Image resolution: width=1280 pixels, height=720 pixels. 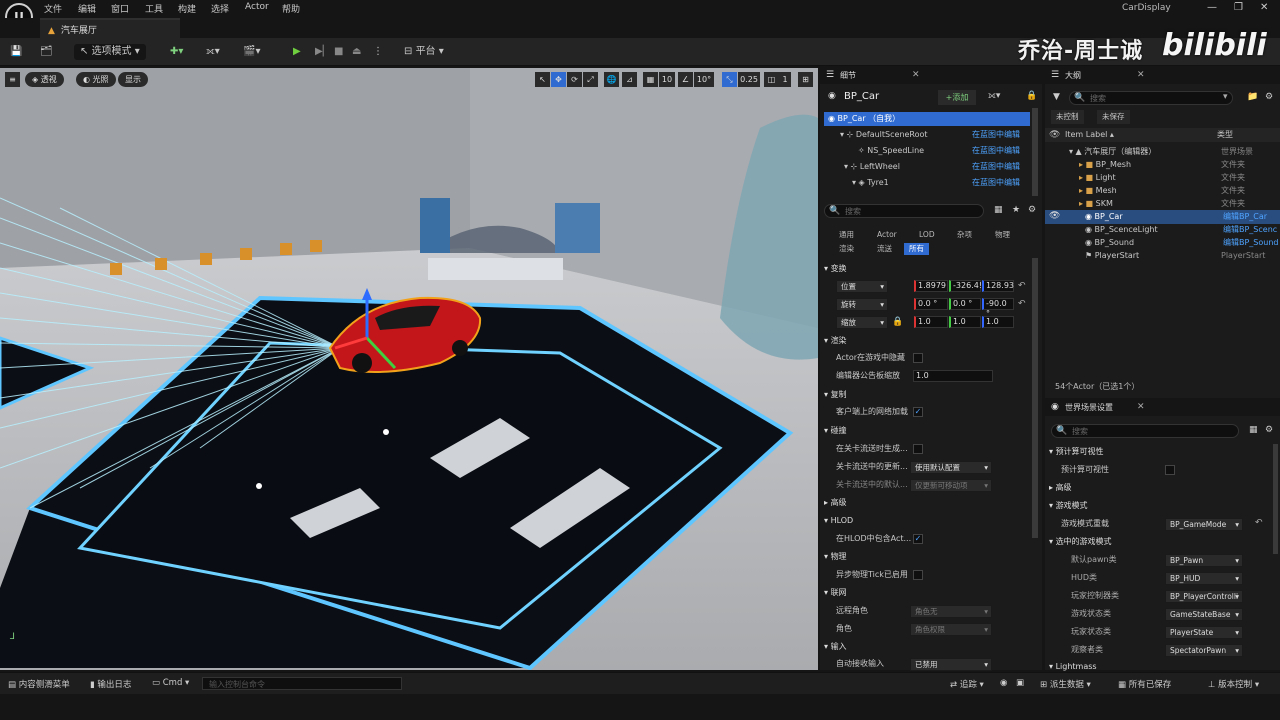 What do you see at coordinates (918, 449) in the screenshot?
I see `gen-overlap-checkbox` at bounding box center [918, 449].